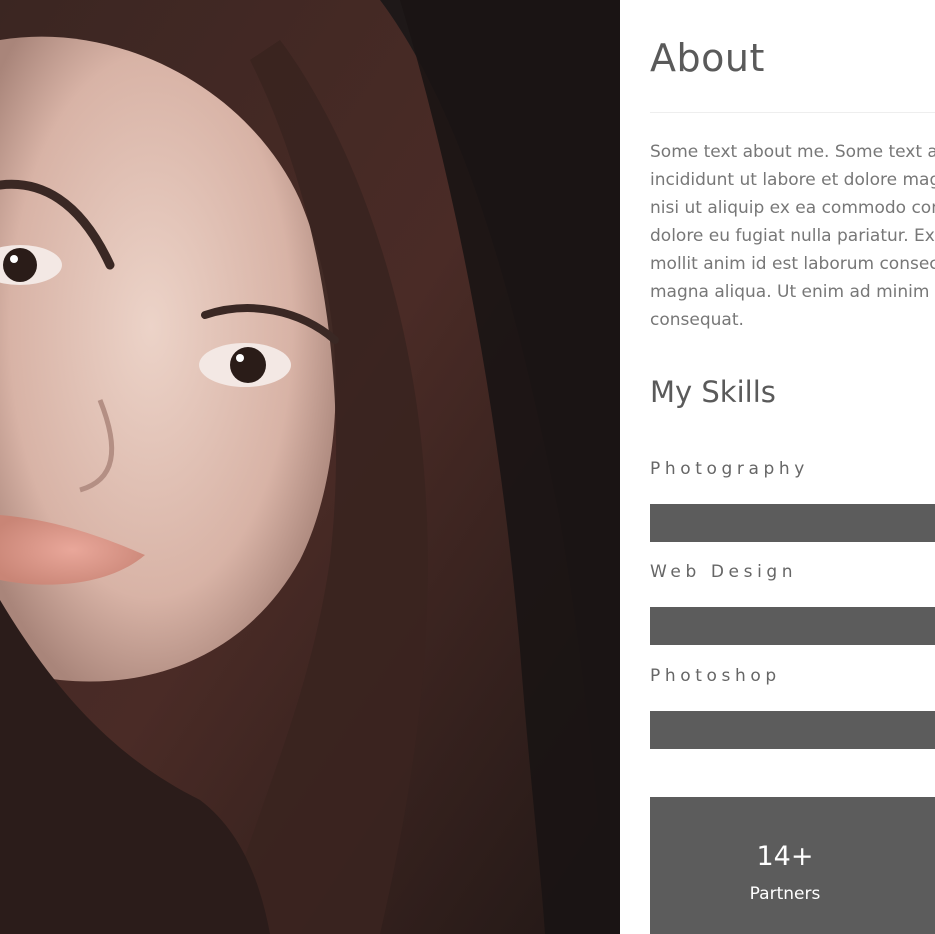 Image resolution: width=935 pixels, height=934 pixels. Describe the element at coordinates (785, 856) in the screenshot. I see `stat-number: 14+` at that location.